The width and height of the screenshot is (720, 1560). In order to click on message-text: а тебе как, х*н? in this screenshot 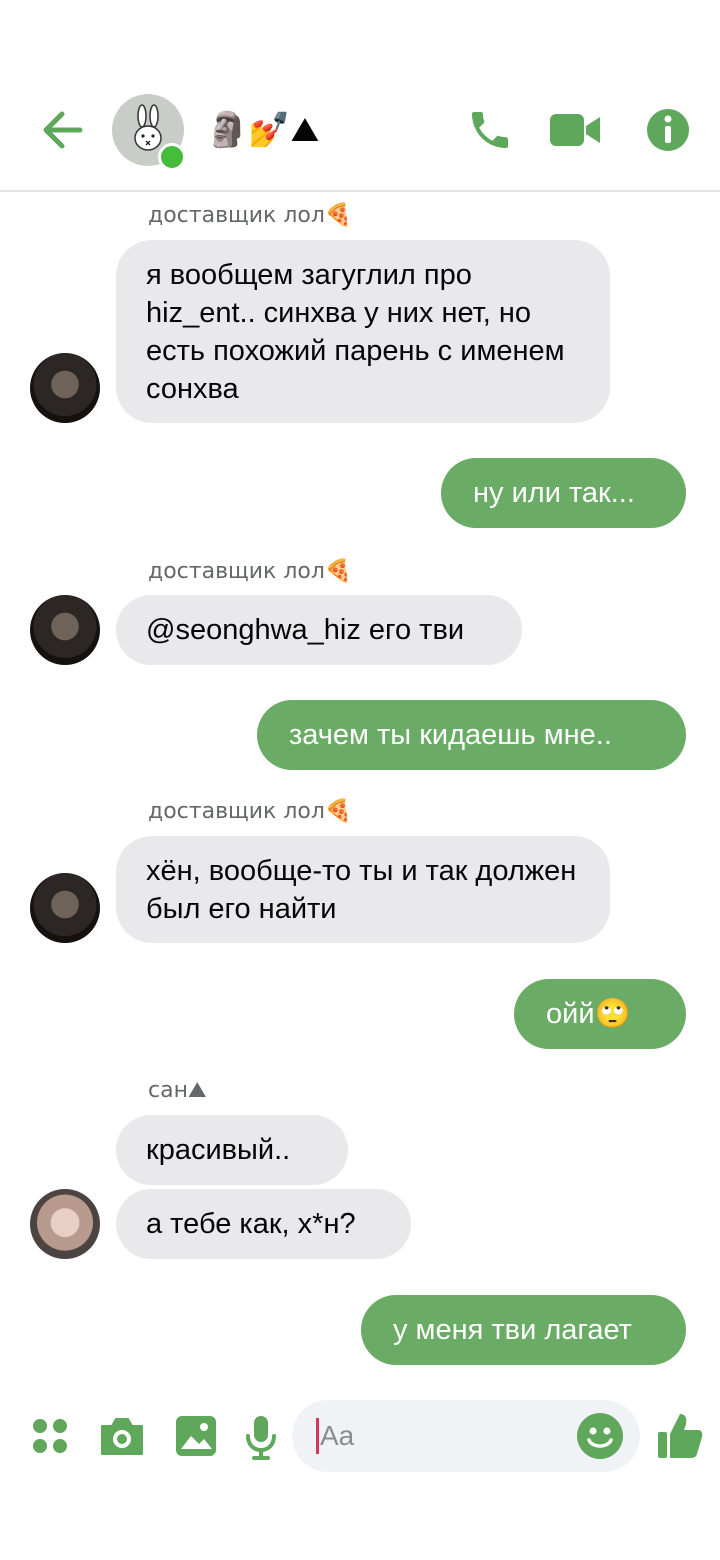, I will do `click(251, 1224)`.